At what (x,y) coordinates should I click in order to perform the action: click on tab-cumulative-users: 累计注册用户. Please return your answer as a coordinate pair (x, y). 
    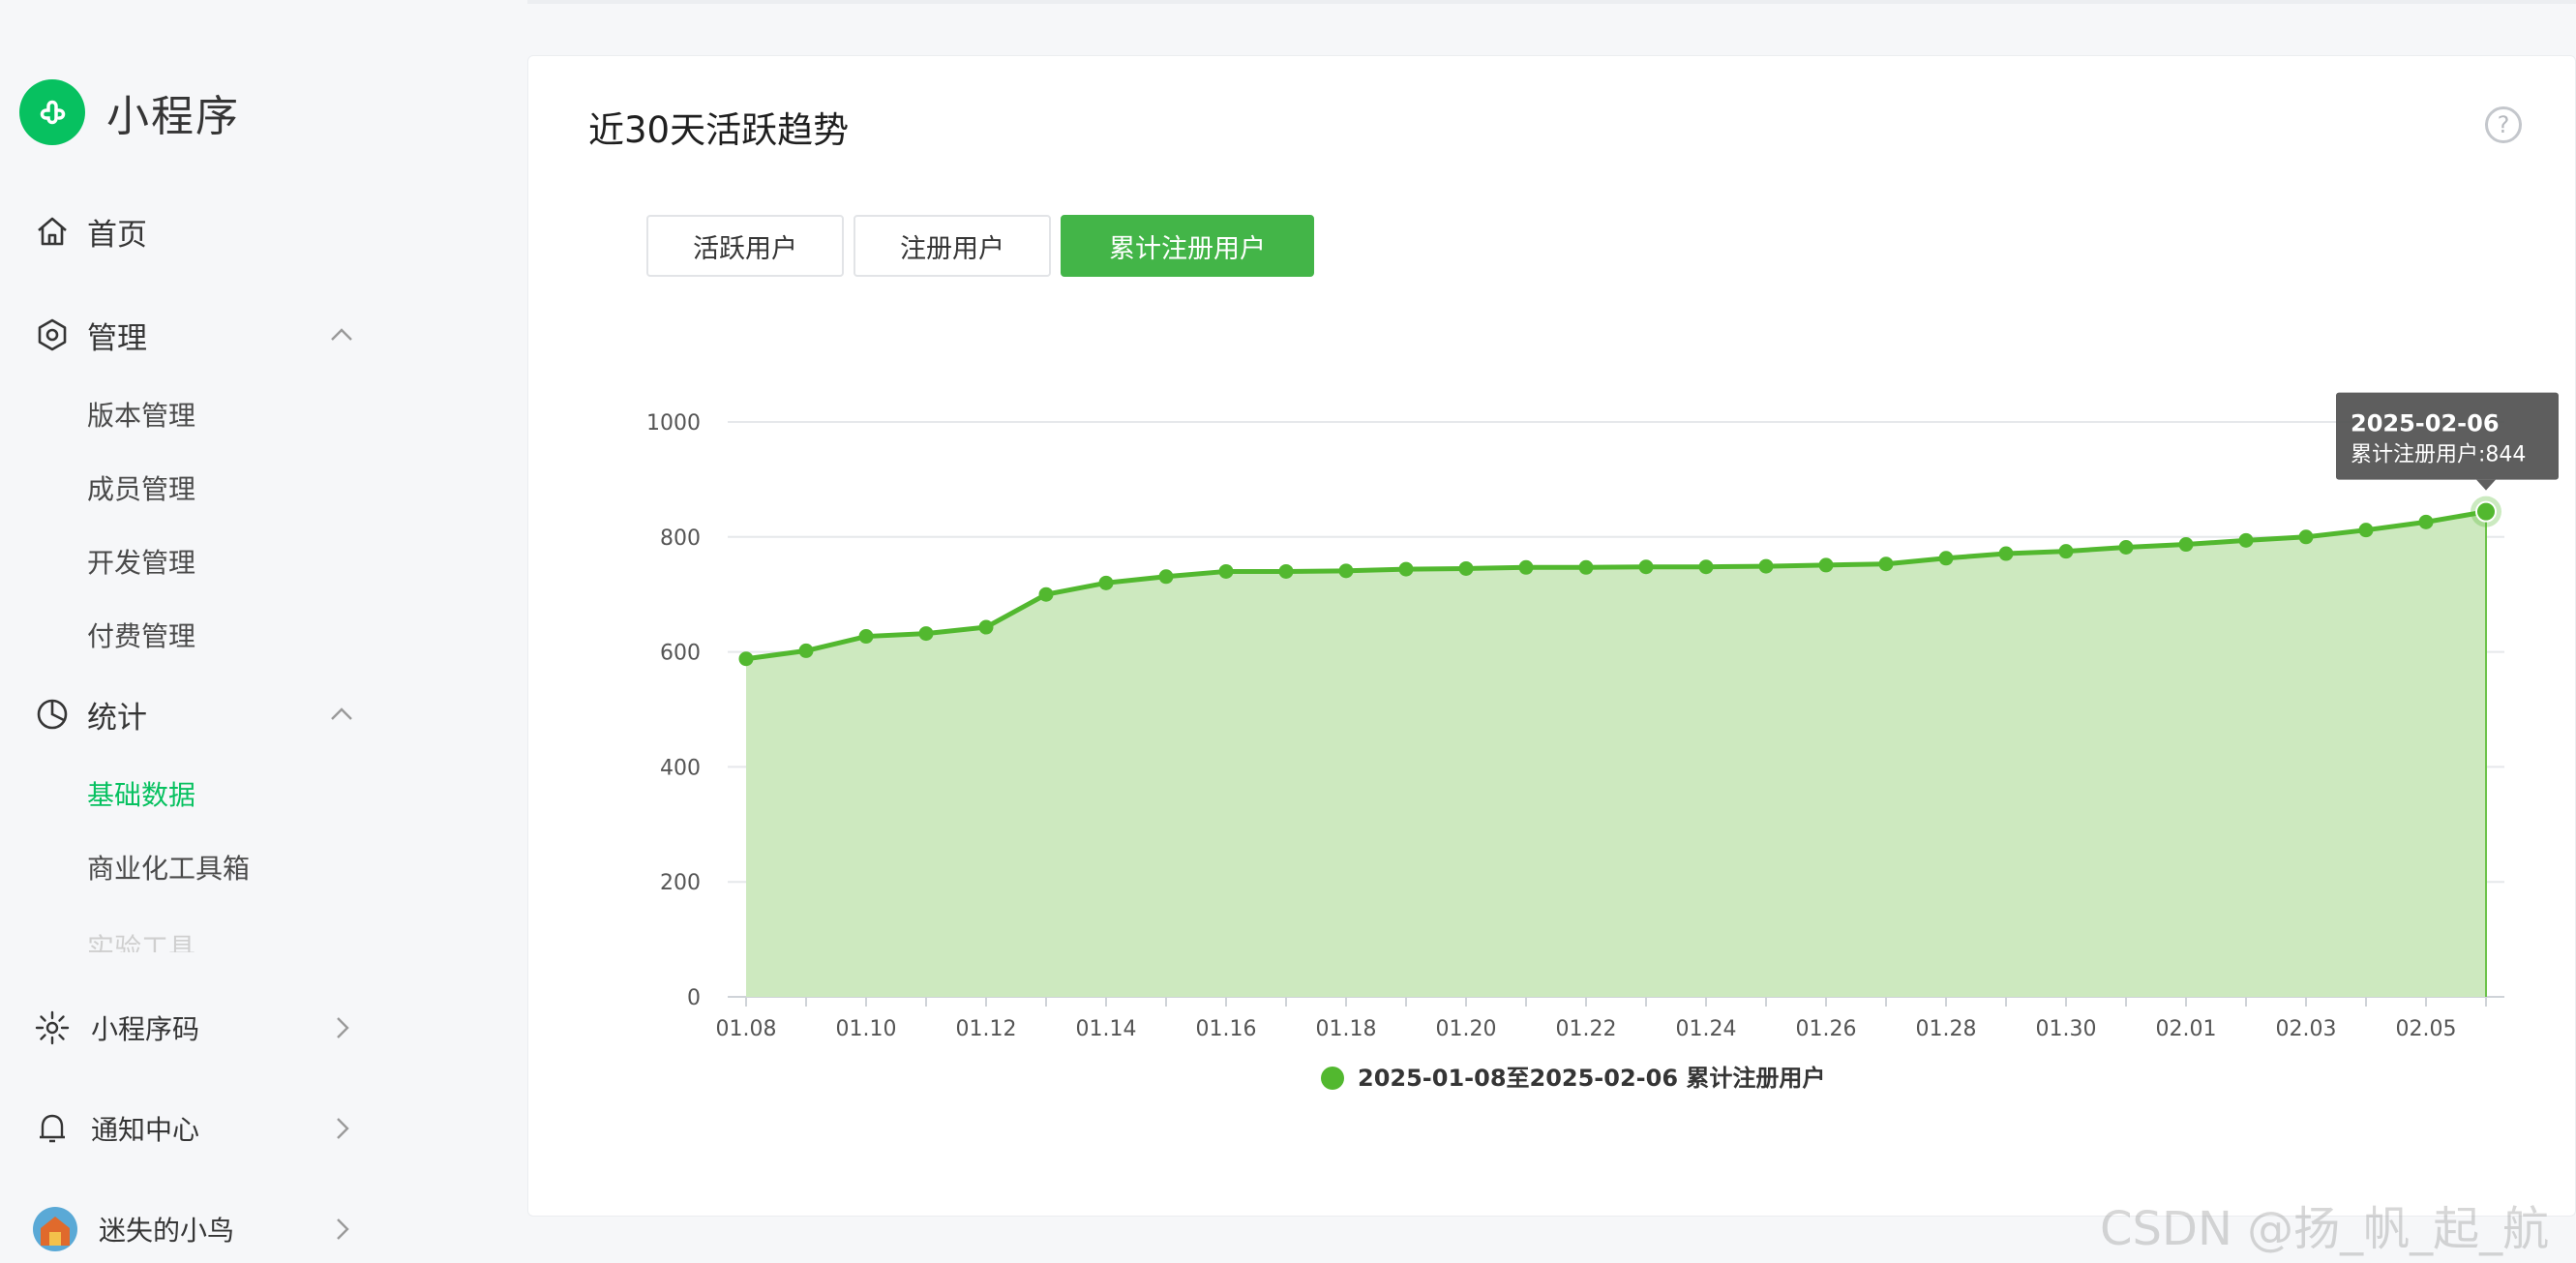
    Looking at the image, I should click on (1187, 246).